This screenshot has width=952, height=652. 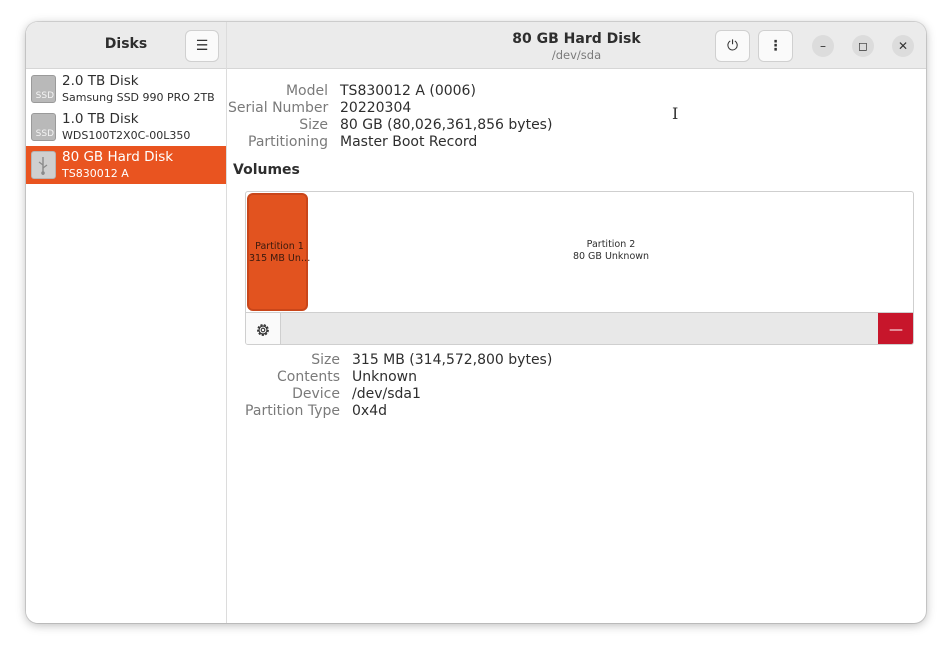 I want to click on main-menu-button: ☰, so click(x=202, y=46).